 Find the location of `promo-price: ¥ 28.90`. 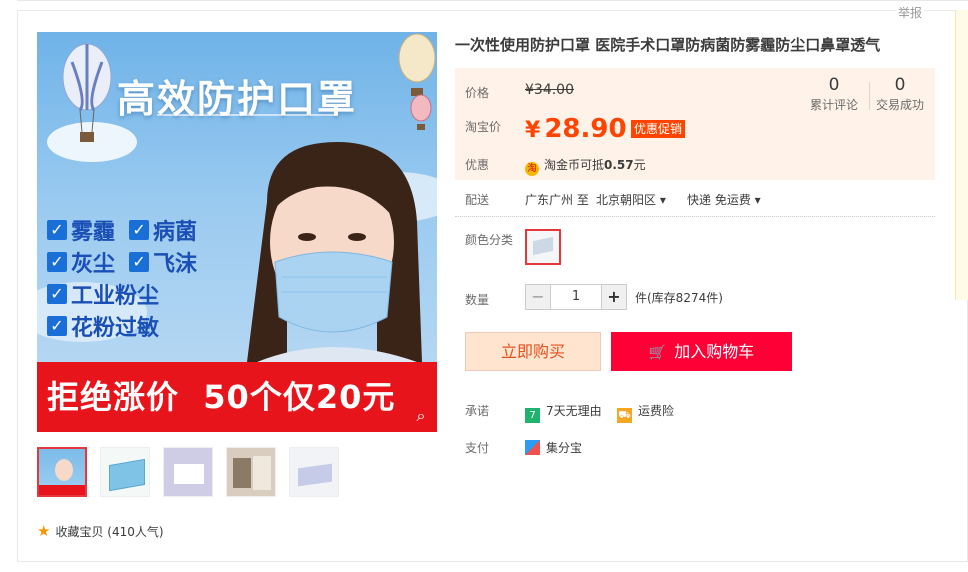

promo-price: ¥ 28.90 is located at coordinates (576, 129).